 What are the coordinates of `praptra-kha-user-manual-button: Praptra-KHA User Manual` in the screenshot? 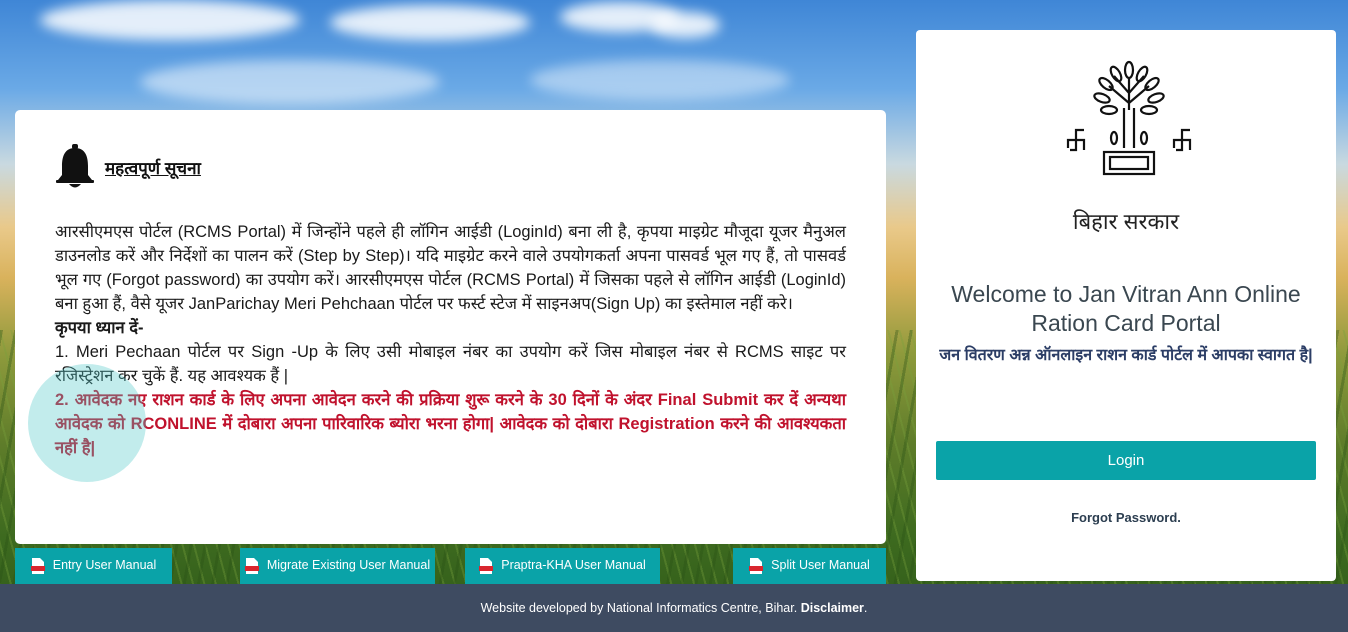 It's located at (562, 566).